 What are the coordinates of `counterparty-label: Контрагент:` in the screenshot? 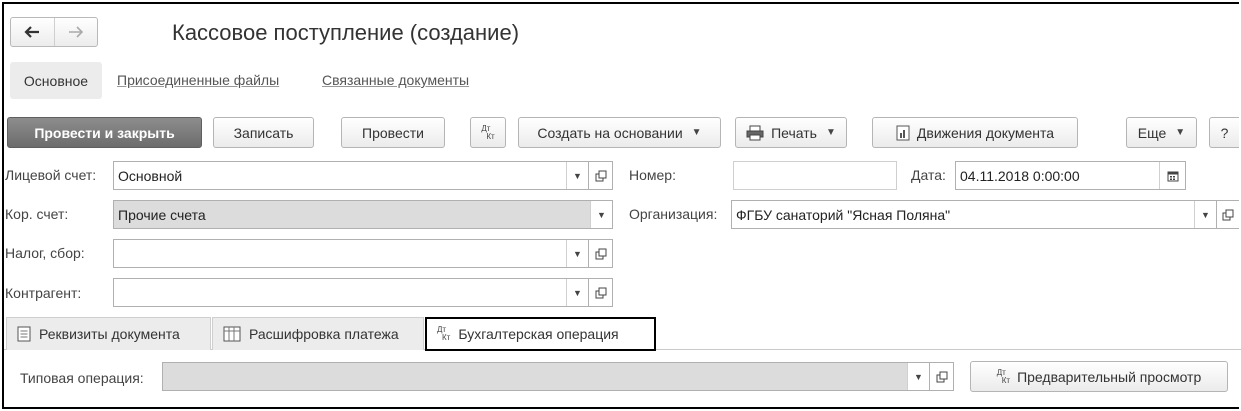 It's located at (43, 293).